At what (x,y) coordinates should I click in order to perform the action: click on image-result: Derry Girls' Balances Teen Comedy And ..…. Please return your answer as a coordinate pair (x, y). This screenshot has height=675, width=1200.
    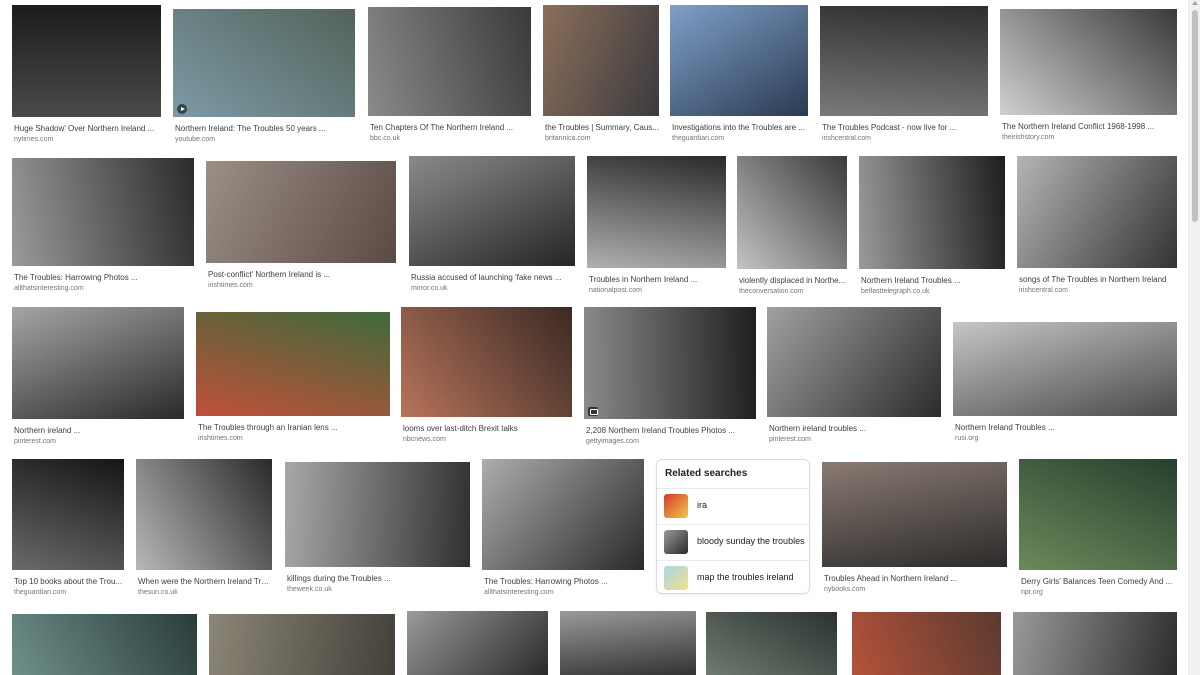
    Looking at the image, I should click on (1098, 528).